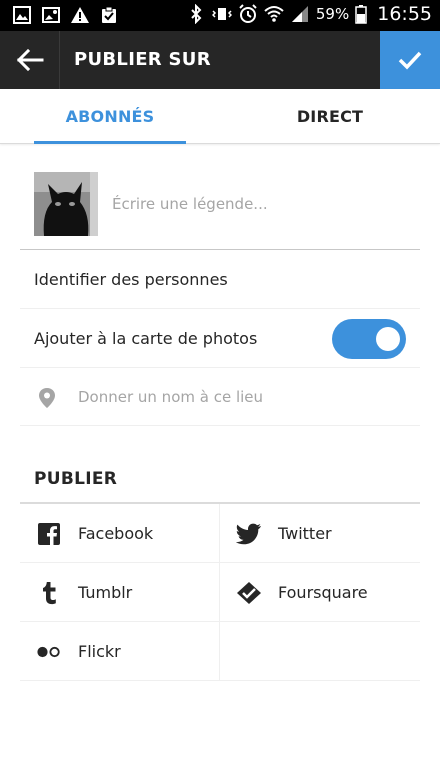  Describe the element at coordinates (51, 15) in the screenshot. I see `screenshot-notification-icon` at that location.